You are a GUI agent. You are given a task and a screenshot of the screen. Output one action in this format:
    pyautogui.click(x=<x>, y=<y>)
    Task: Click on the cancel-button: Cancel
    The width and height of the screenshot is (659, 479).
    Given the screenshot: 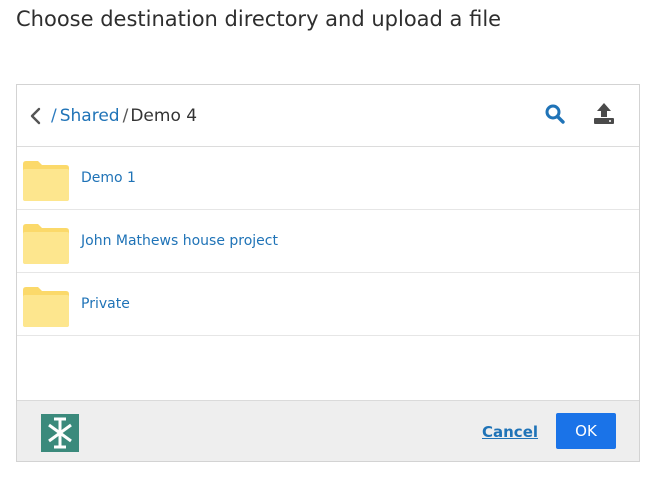 What is the action you would take?
    pyautogui.click(x=510, y=432)
    